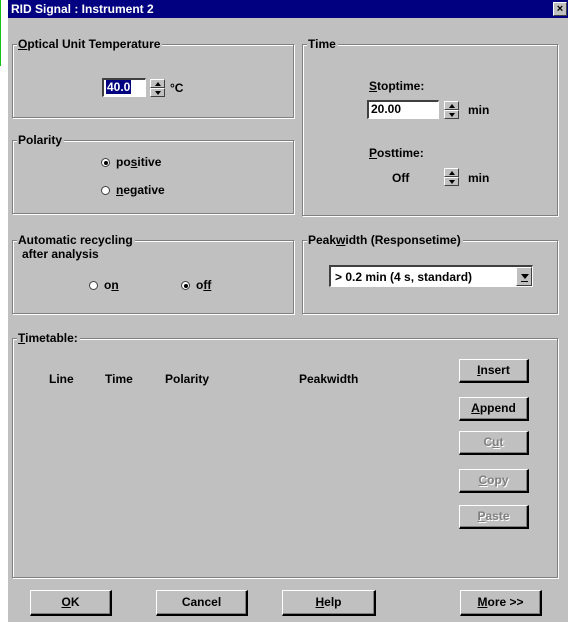 The image size is (568, 622). Describe the element at coordinates (48, 338) in the screenshot. I see `timetable-label: Timetable:` at that location.